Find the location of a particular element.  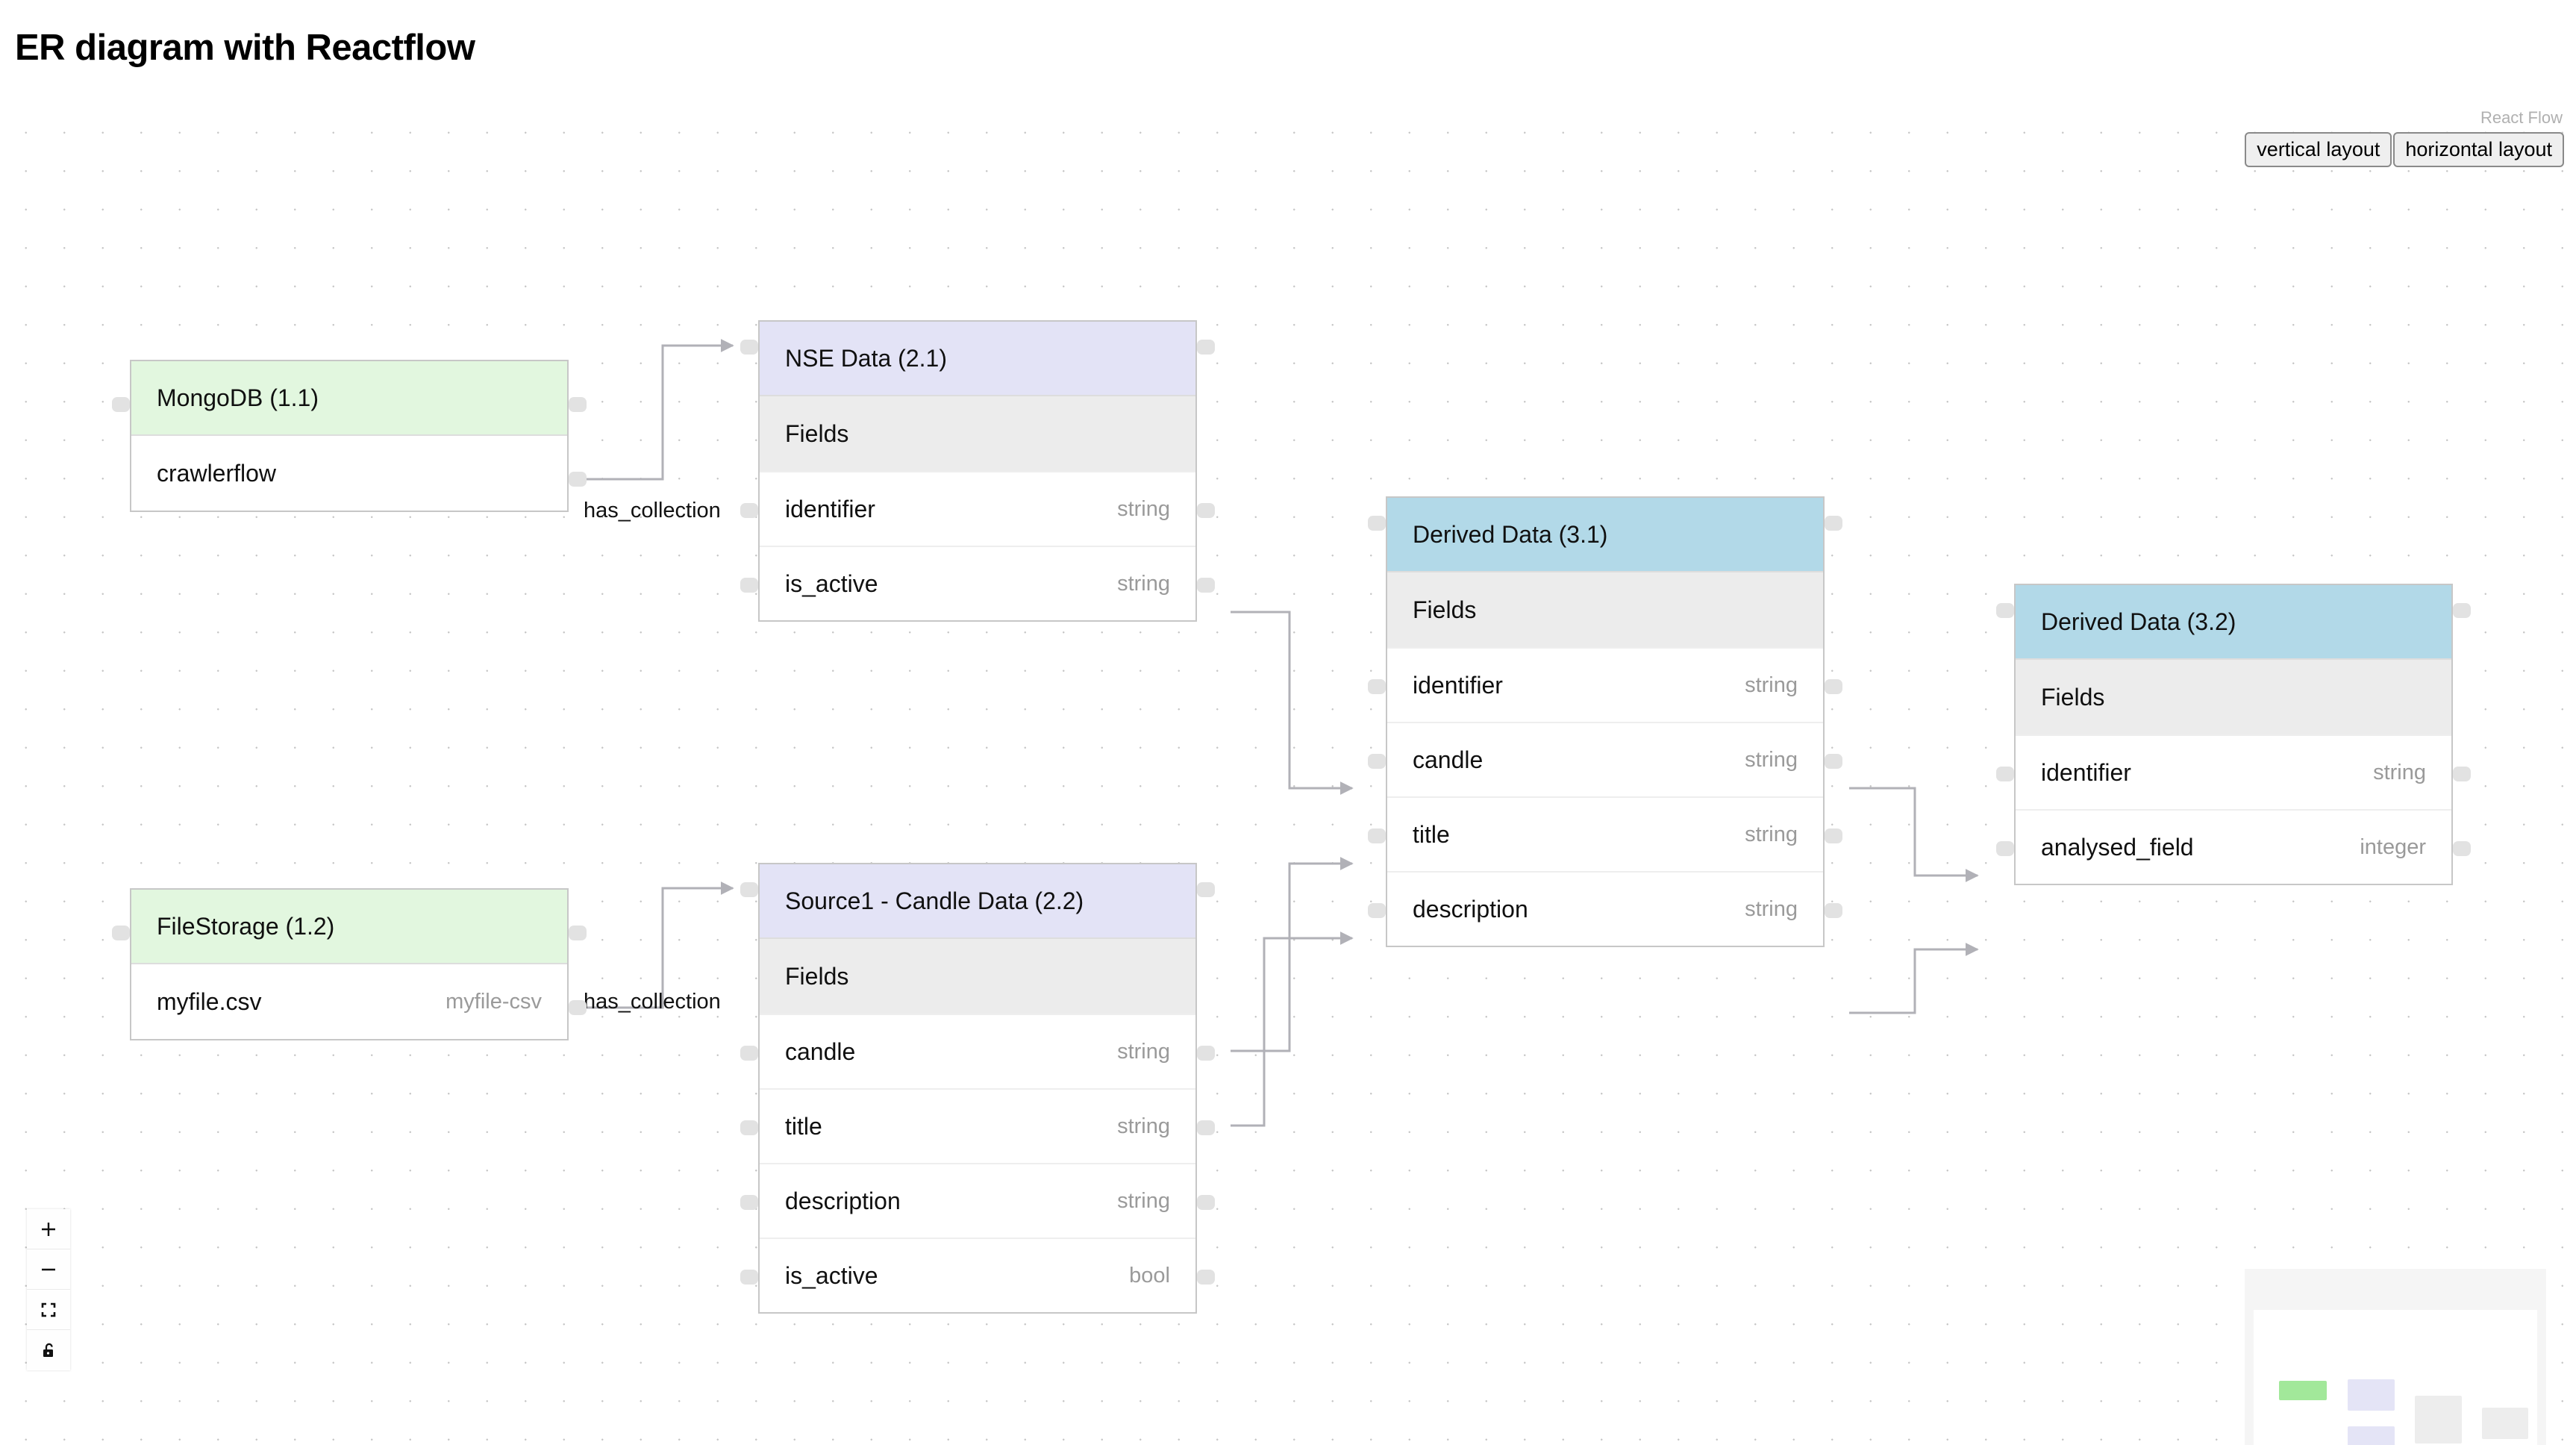

handle-source1-target-title is located at coordinates (749, 1127).